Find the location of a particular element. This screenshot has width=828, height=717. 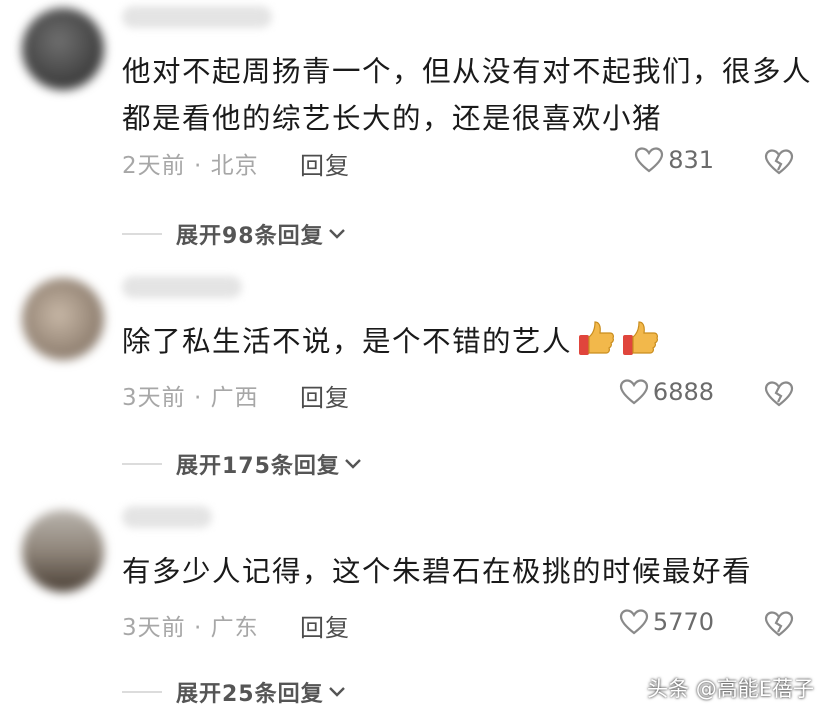

expand-replies-button: 展开175条回复 is located at coordinates (242, 464).